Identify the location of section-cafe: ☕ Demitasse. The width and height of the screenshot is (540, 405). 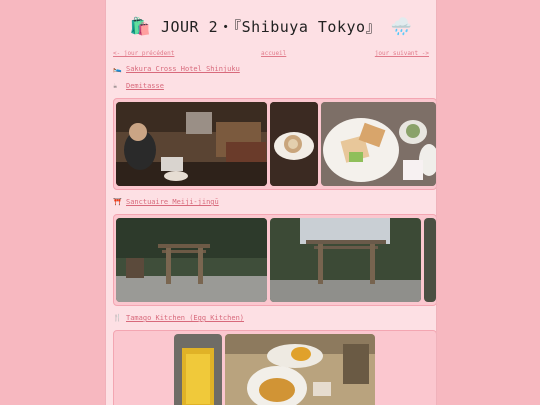
(138, 86).